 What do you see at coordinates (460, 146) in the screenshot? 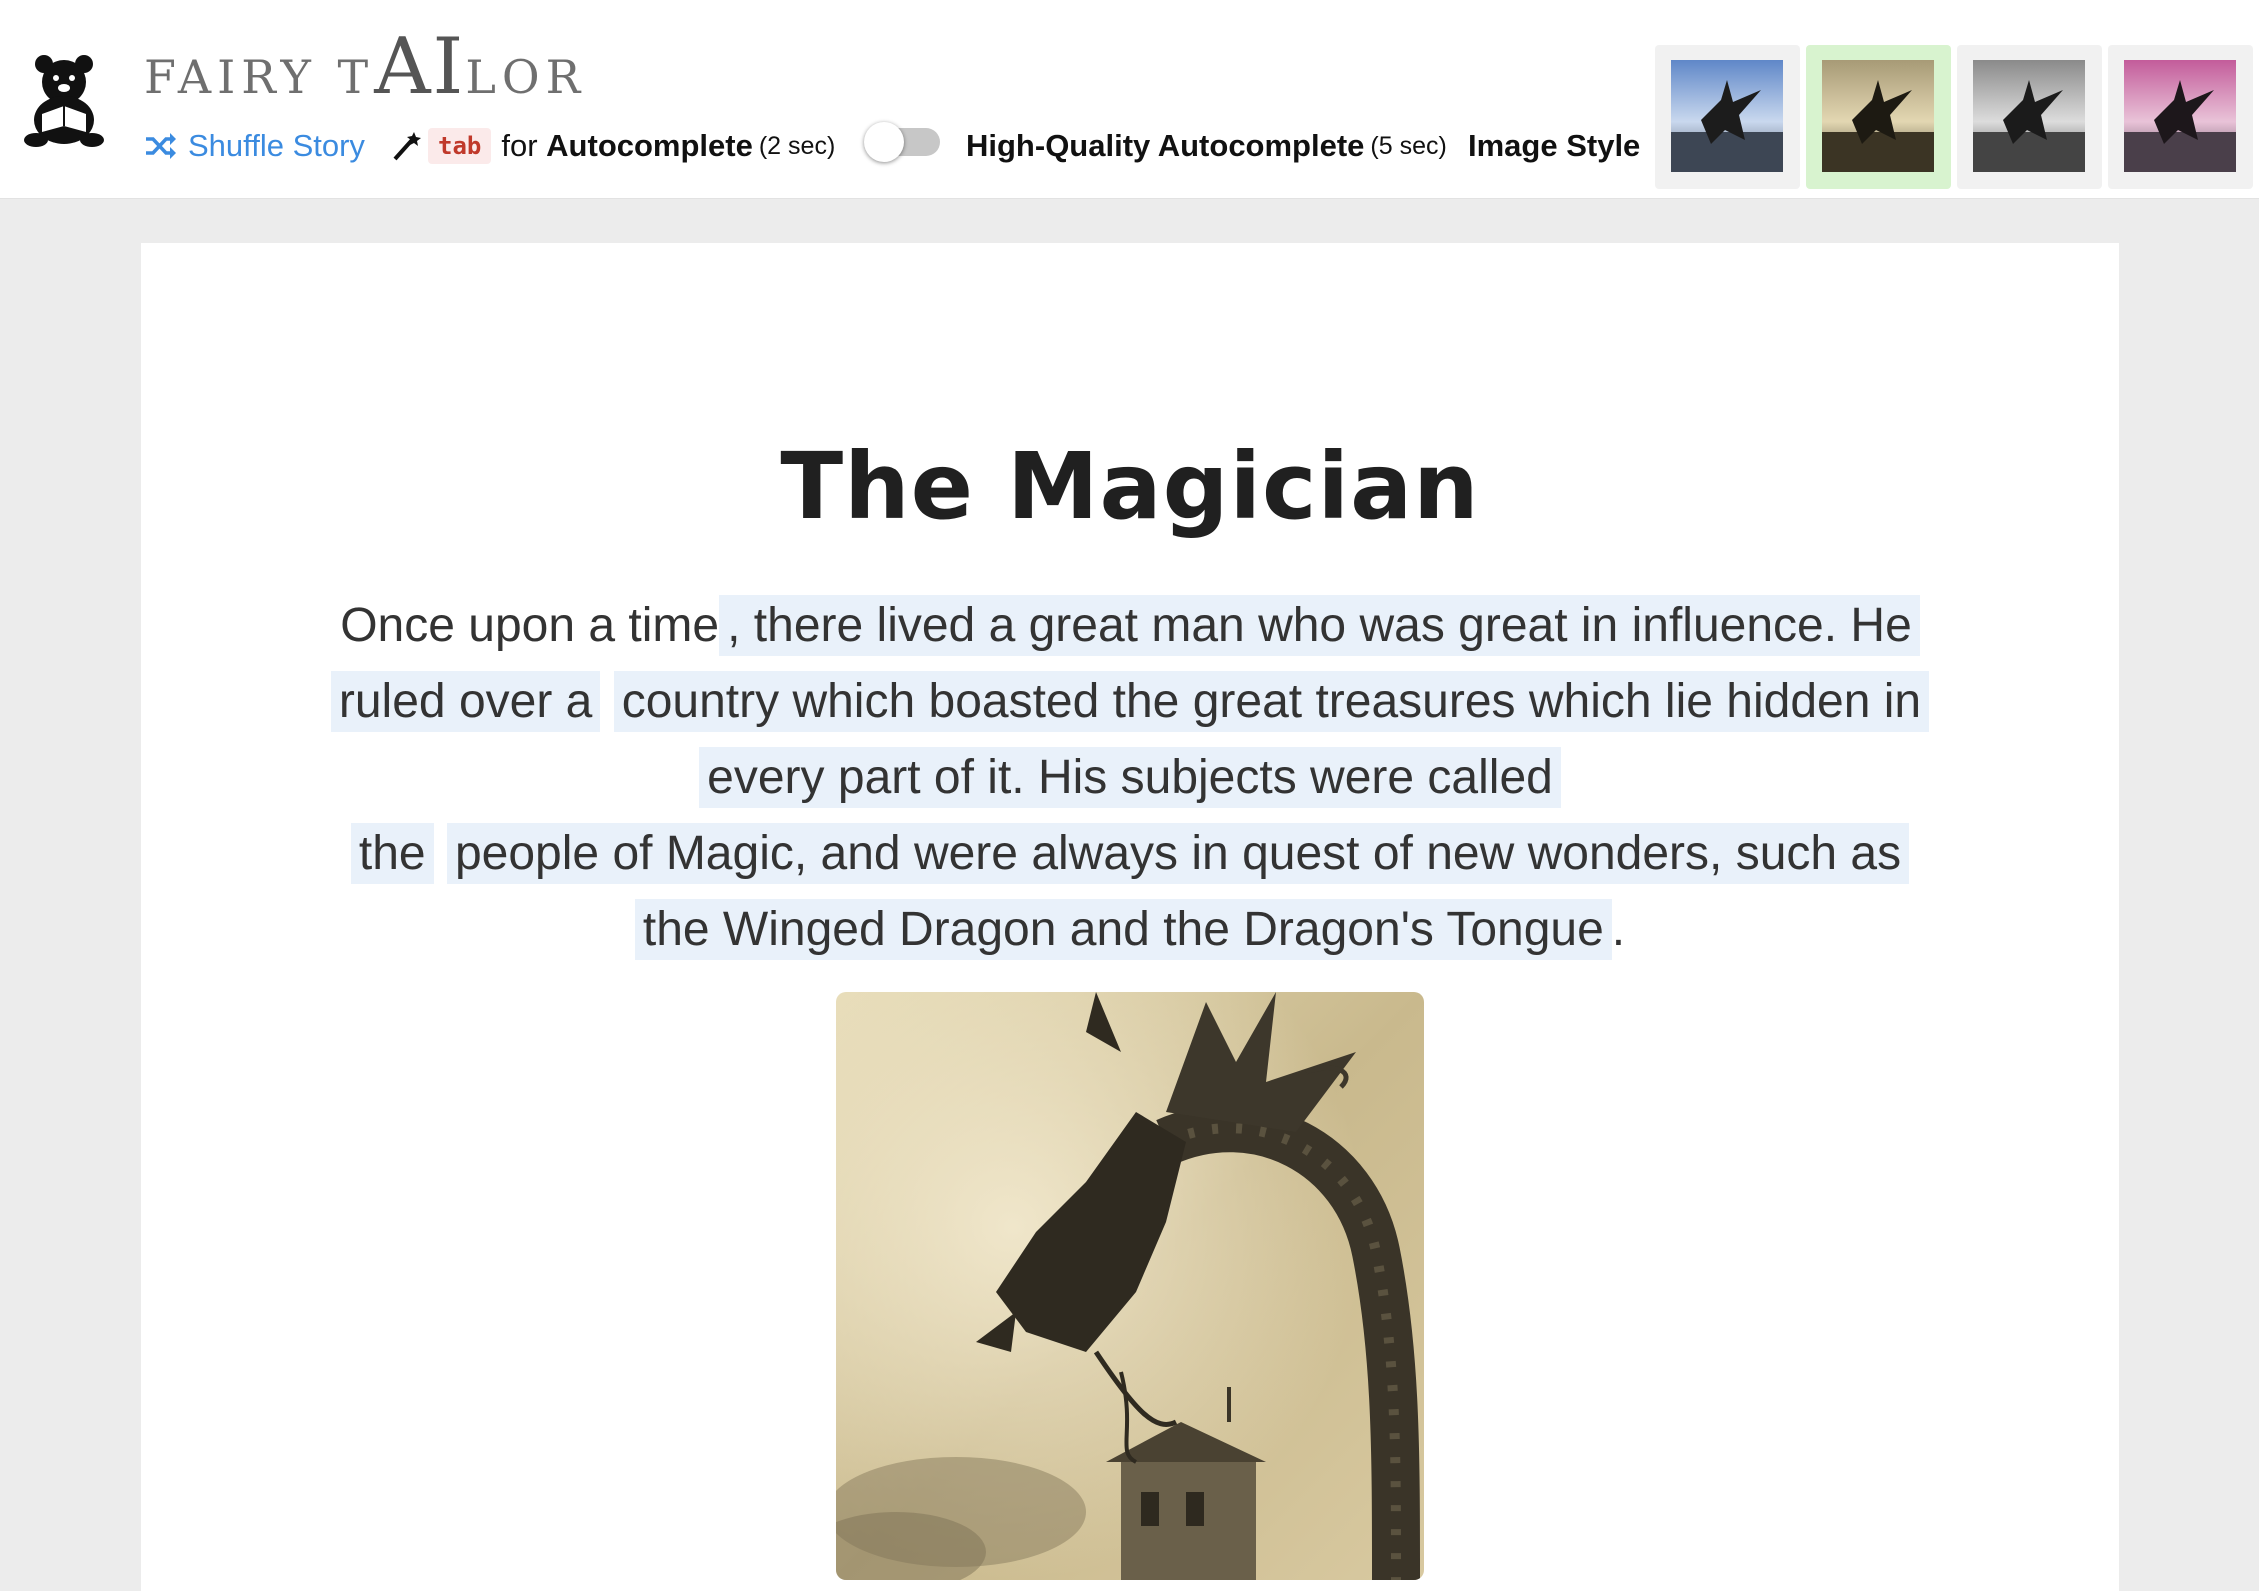
I see `tab-key-badge: tab` at bounding box center [460, 146].